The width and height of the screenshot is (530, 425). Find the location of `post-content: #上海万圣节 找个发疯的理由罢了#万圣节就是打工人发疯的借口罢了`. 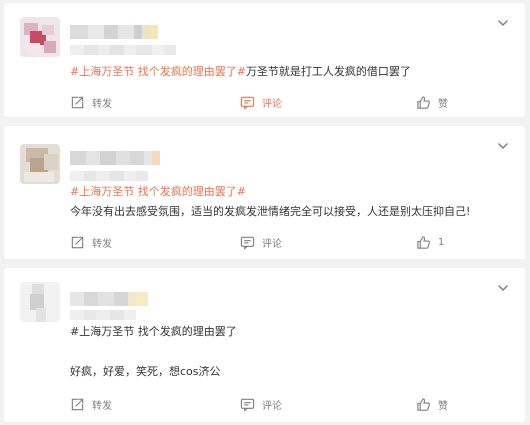

post-content: #上海万圣节 找个发疯的理由罢了#万圣节就是打工人发疯的借口罢了 is located at coordinates (289, 72).